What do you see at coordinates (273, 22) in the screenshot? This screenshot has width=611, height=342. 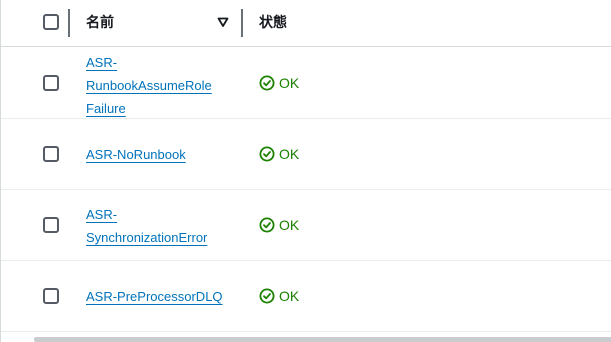 I see `column-header-status: 状態` at bounding box center [273, 22].